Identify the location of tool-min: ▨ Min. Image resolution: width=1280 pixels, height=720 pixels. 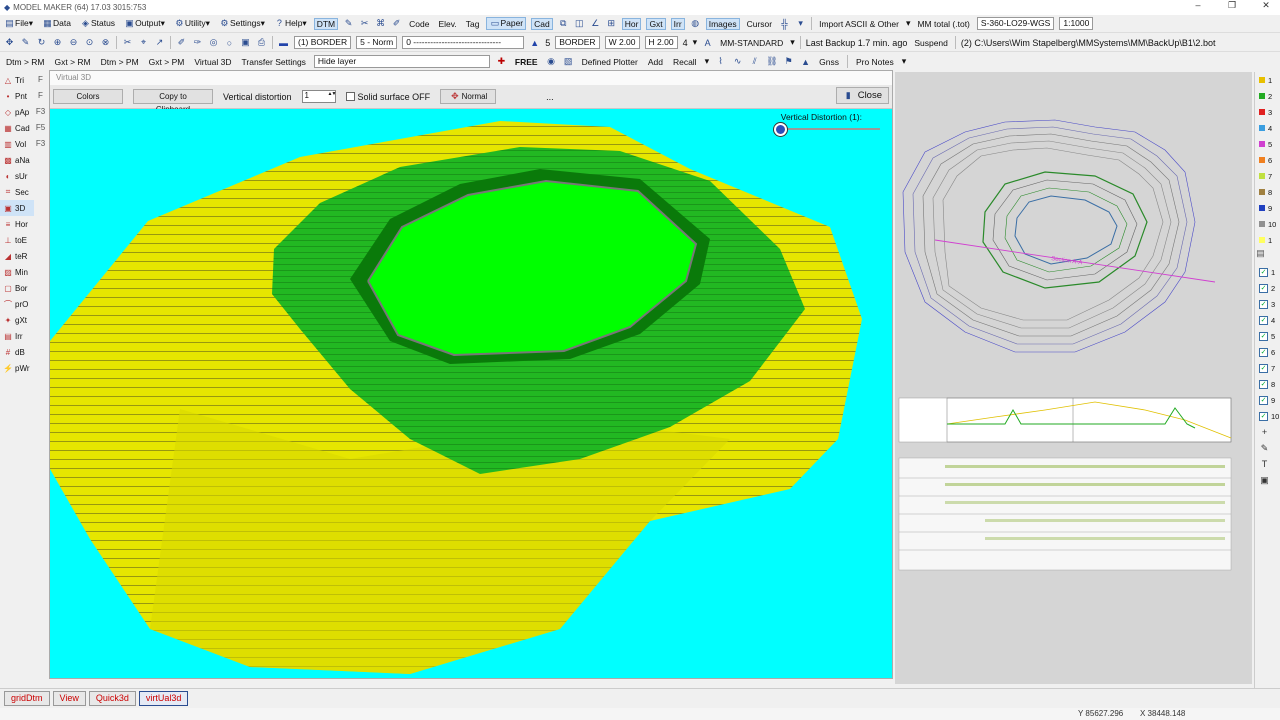
(17, 272).